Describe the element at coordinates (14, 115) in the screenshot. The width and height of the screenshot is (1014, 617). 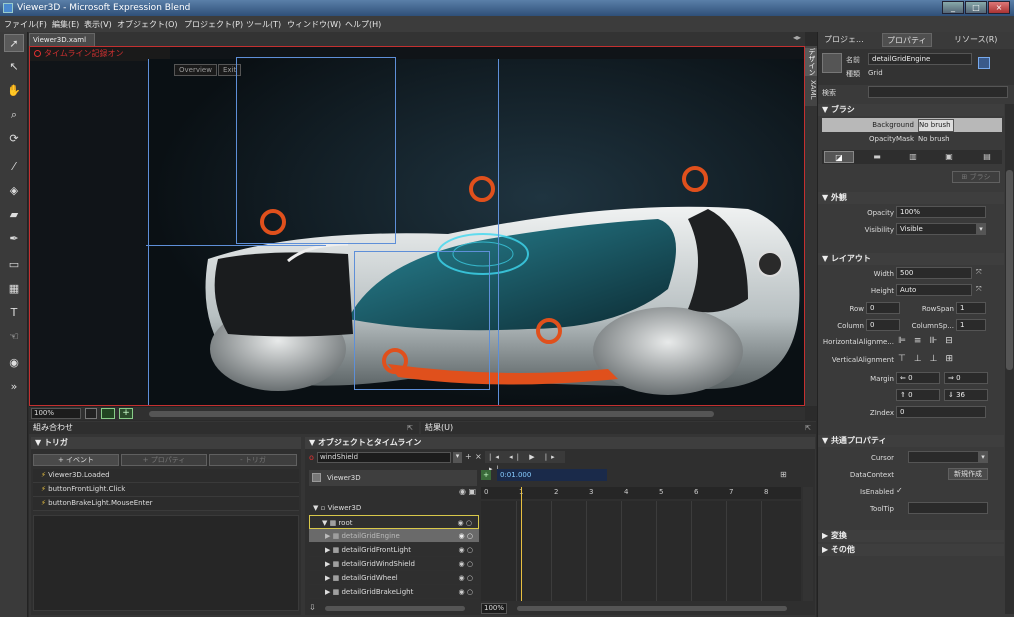
I see `zoom-tool-icon: ⌕` at that location.